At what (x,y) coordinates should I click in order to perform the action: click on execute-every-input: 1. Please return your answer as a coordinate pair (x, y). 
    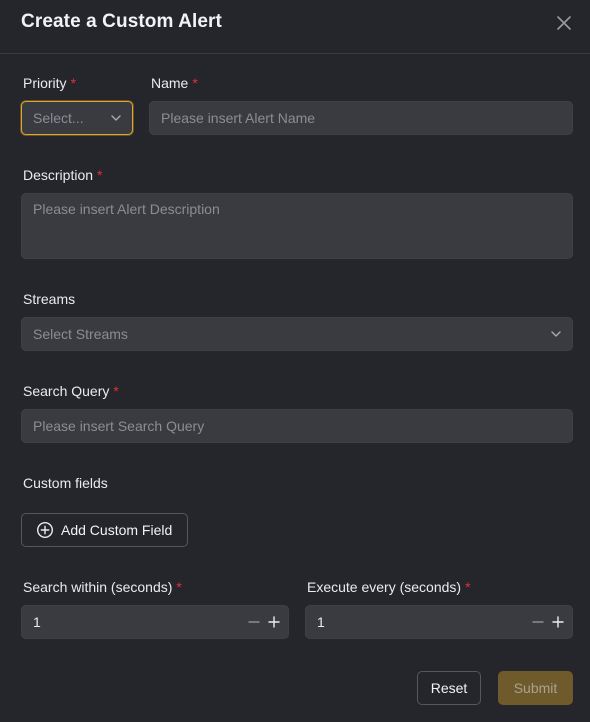
    Looking at the image, I should click on (439, 622).